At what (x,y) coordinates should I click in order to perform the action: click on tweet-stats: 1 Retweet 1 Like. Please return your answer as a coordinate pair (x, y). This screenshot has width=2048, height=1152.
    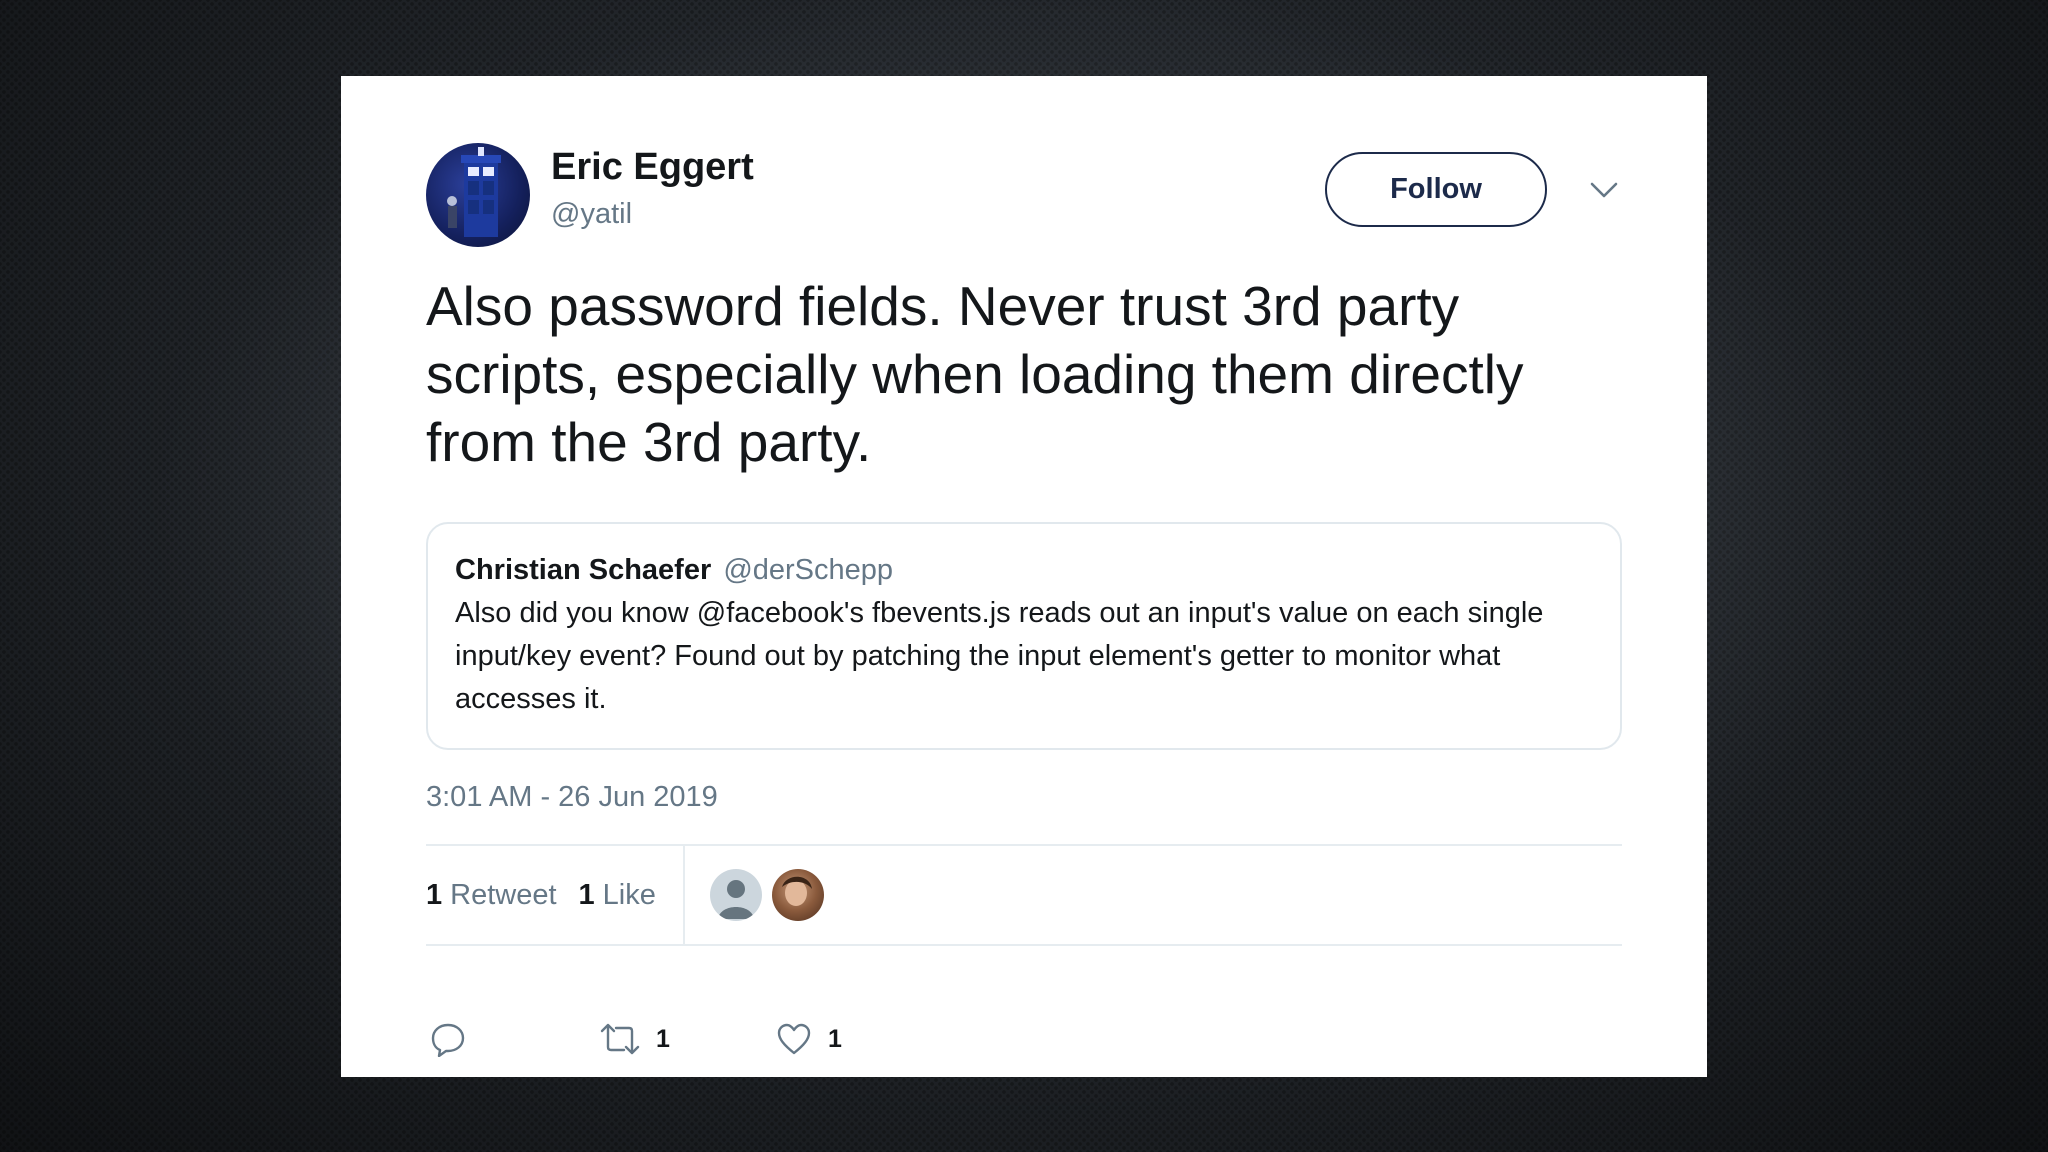
    Looking at the image, I should click on (552, 895).